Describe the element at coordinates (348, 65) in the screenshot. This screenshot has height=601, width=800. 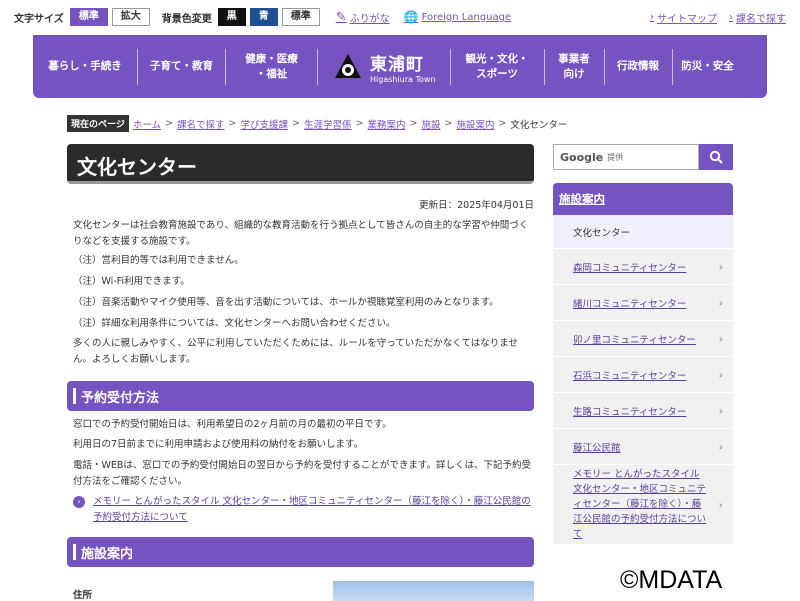
I see `town-emblem-icon` at that location.